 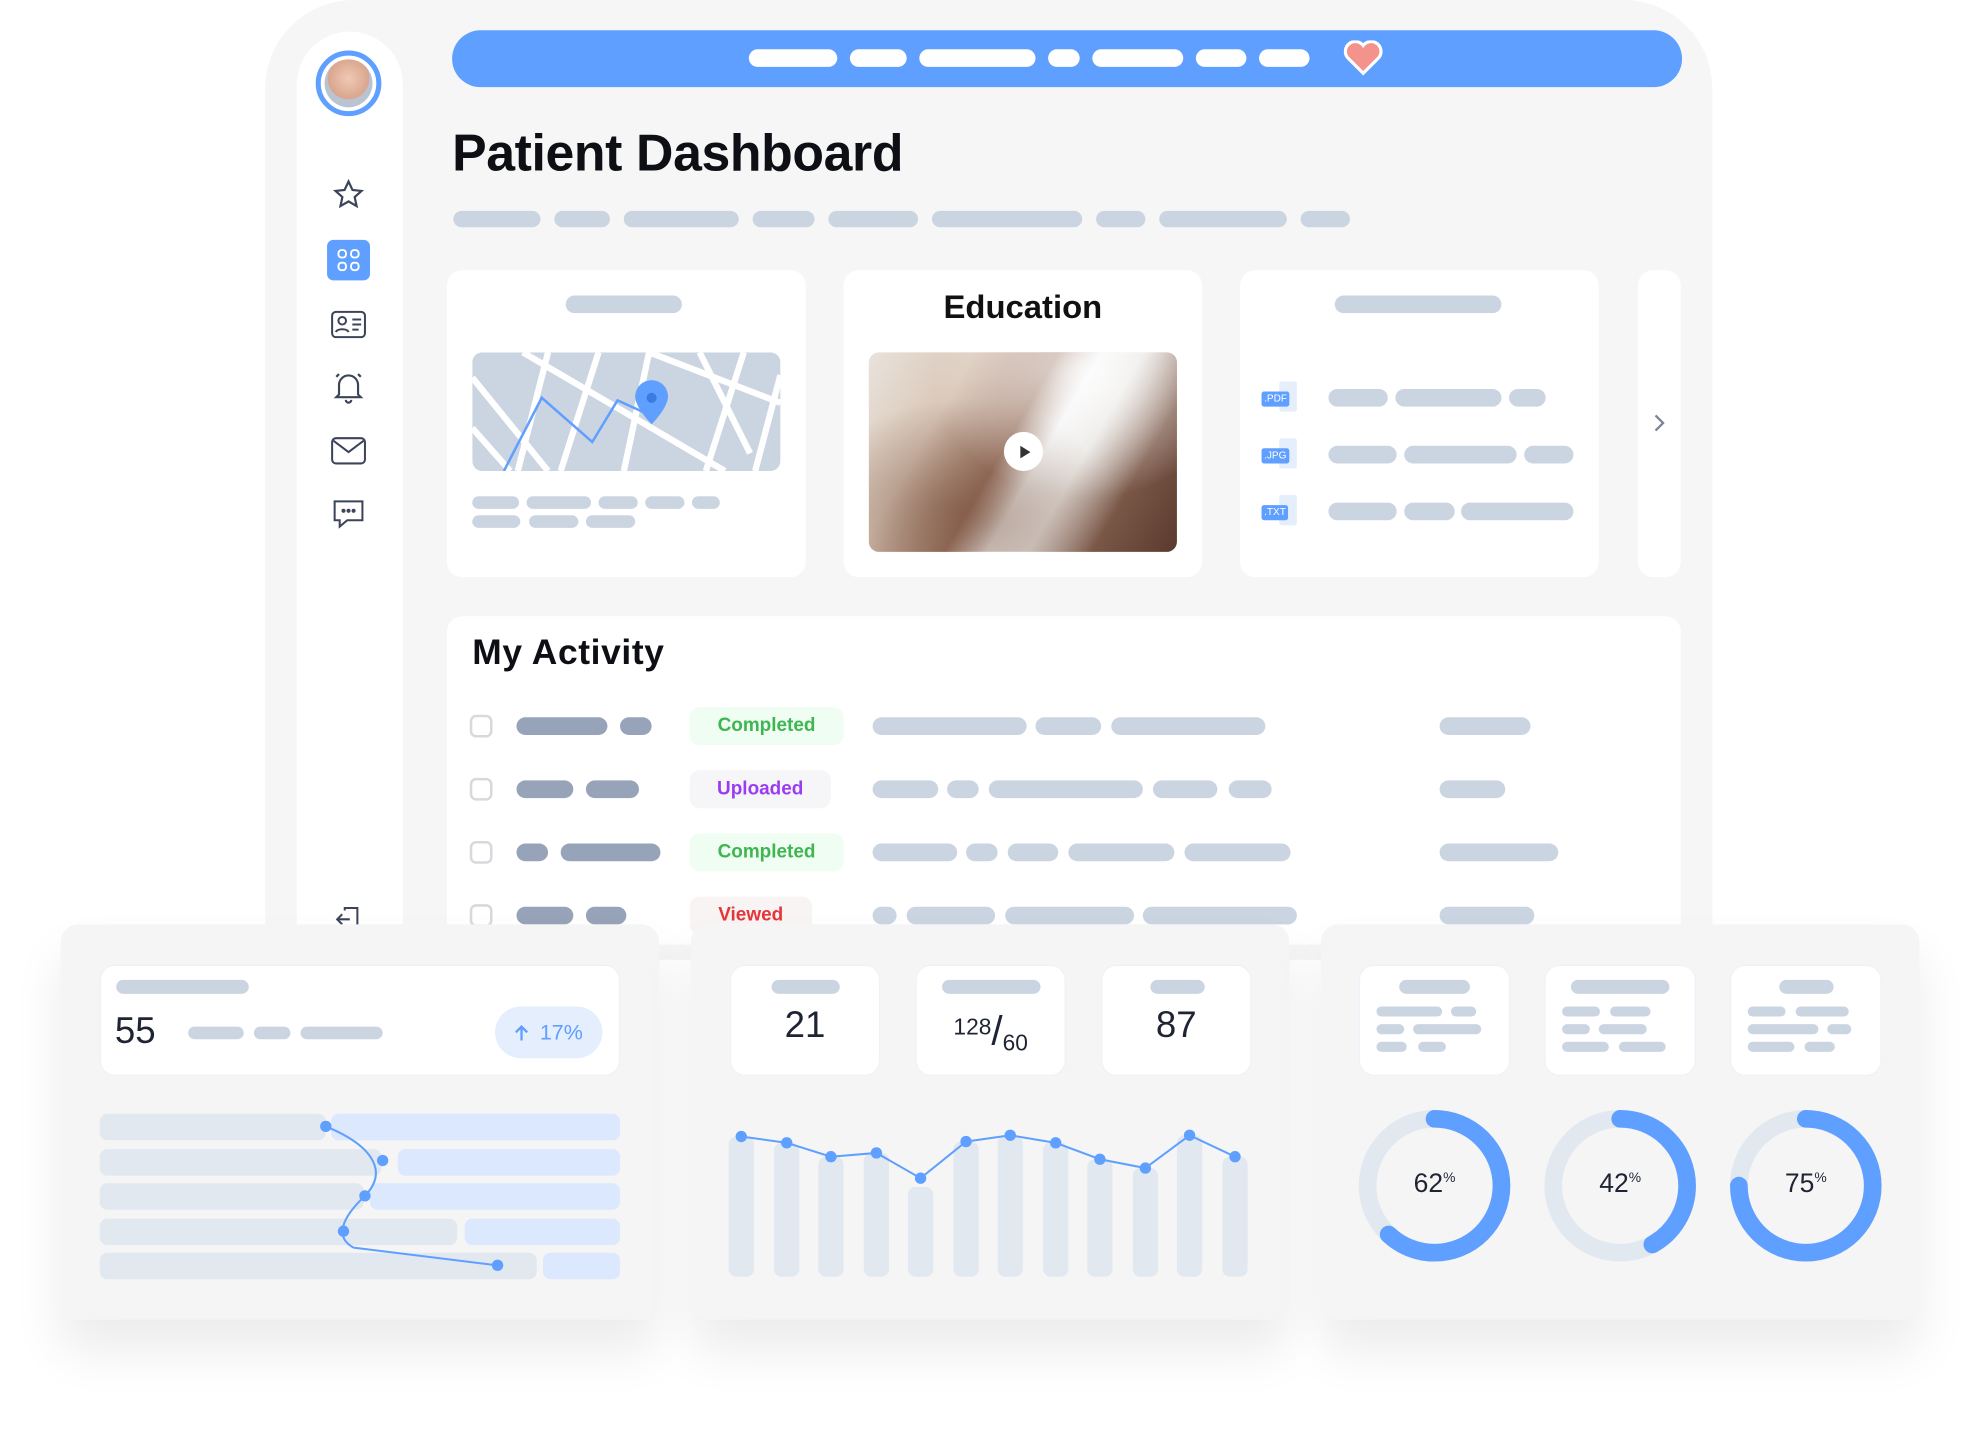 What do you see at coordinates (1015, 1043) in the screenshot?
I see `vital-diastolic: 60` at bounding box center [1015, 1043].